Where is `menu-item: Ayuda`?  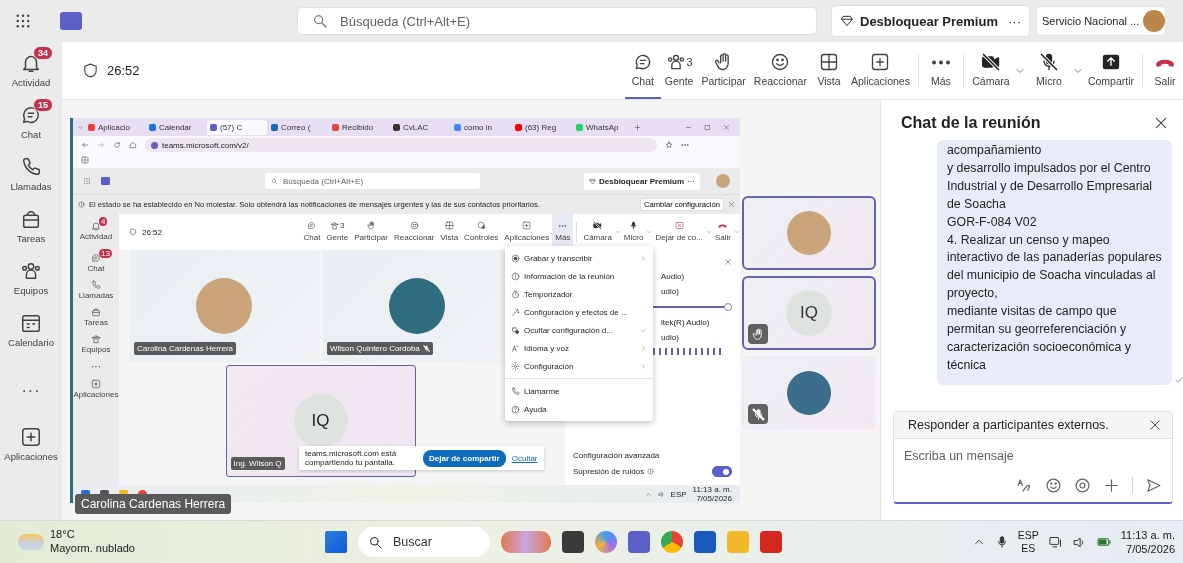 menu-item: Ayuda is located at coordinates (579, 409).